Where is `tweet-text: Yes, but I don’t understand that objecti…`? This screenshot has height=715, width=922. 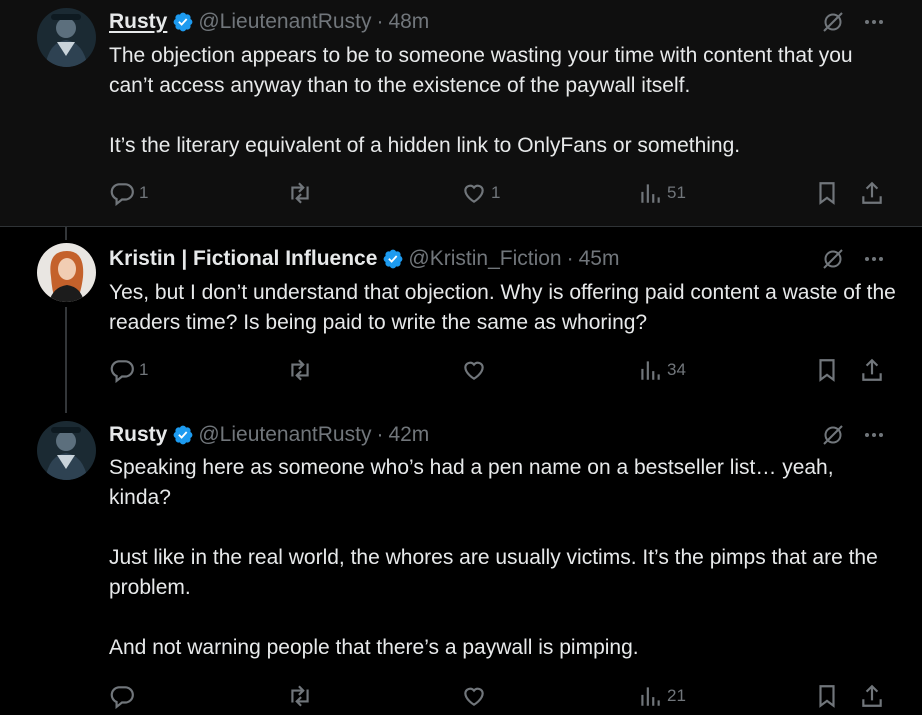 tweet-text: Yes, but I don’t understand that objecti… is located at coordinates (504, 308).